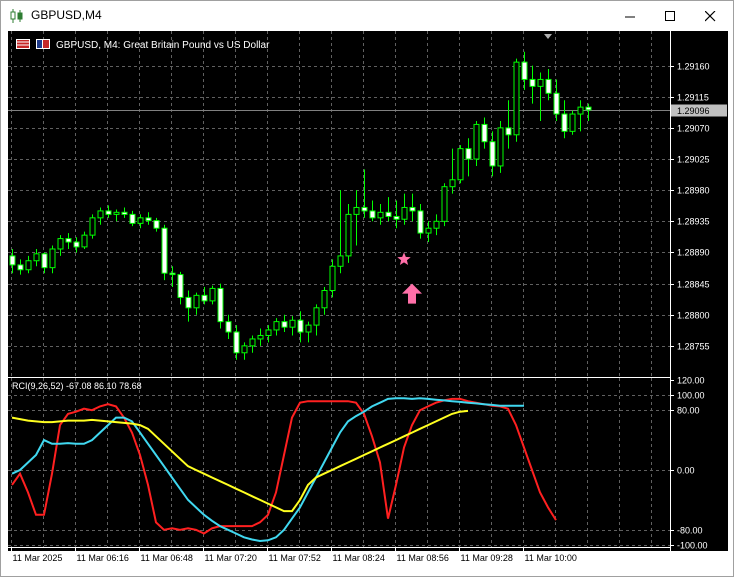  What do you see at coordinates (693, 347) in the screenshot?
I see `price-tick-label: 1.28755` at bounding box center [693, 347].